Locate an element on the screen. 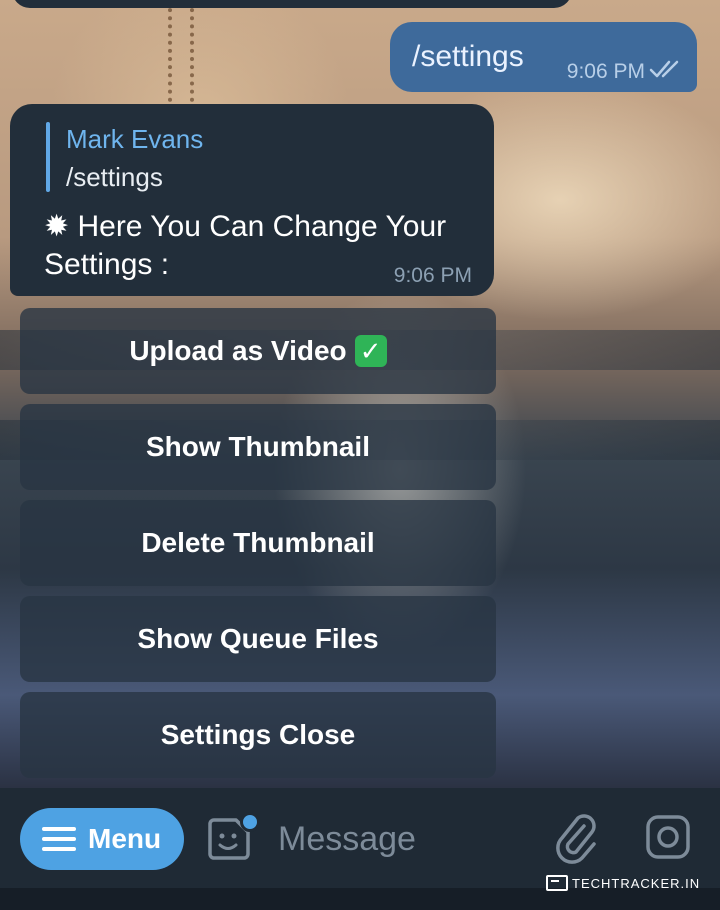 Image resolution: width=720 pixels, height=910 pixels. watermark-logo-icon is located at coordinates (557, 883).